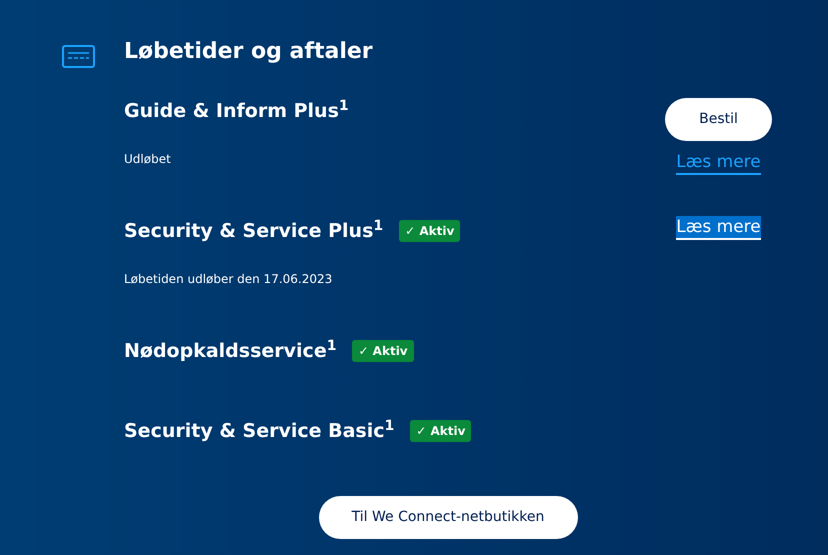 Image resolution: width=828 pixels, height=555 pixels. I want to click on service-title: Security & Service Basic$^{1}$, so click(259, 430).